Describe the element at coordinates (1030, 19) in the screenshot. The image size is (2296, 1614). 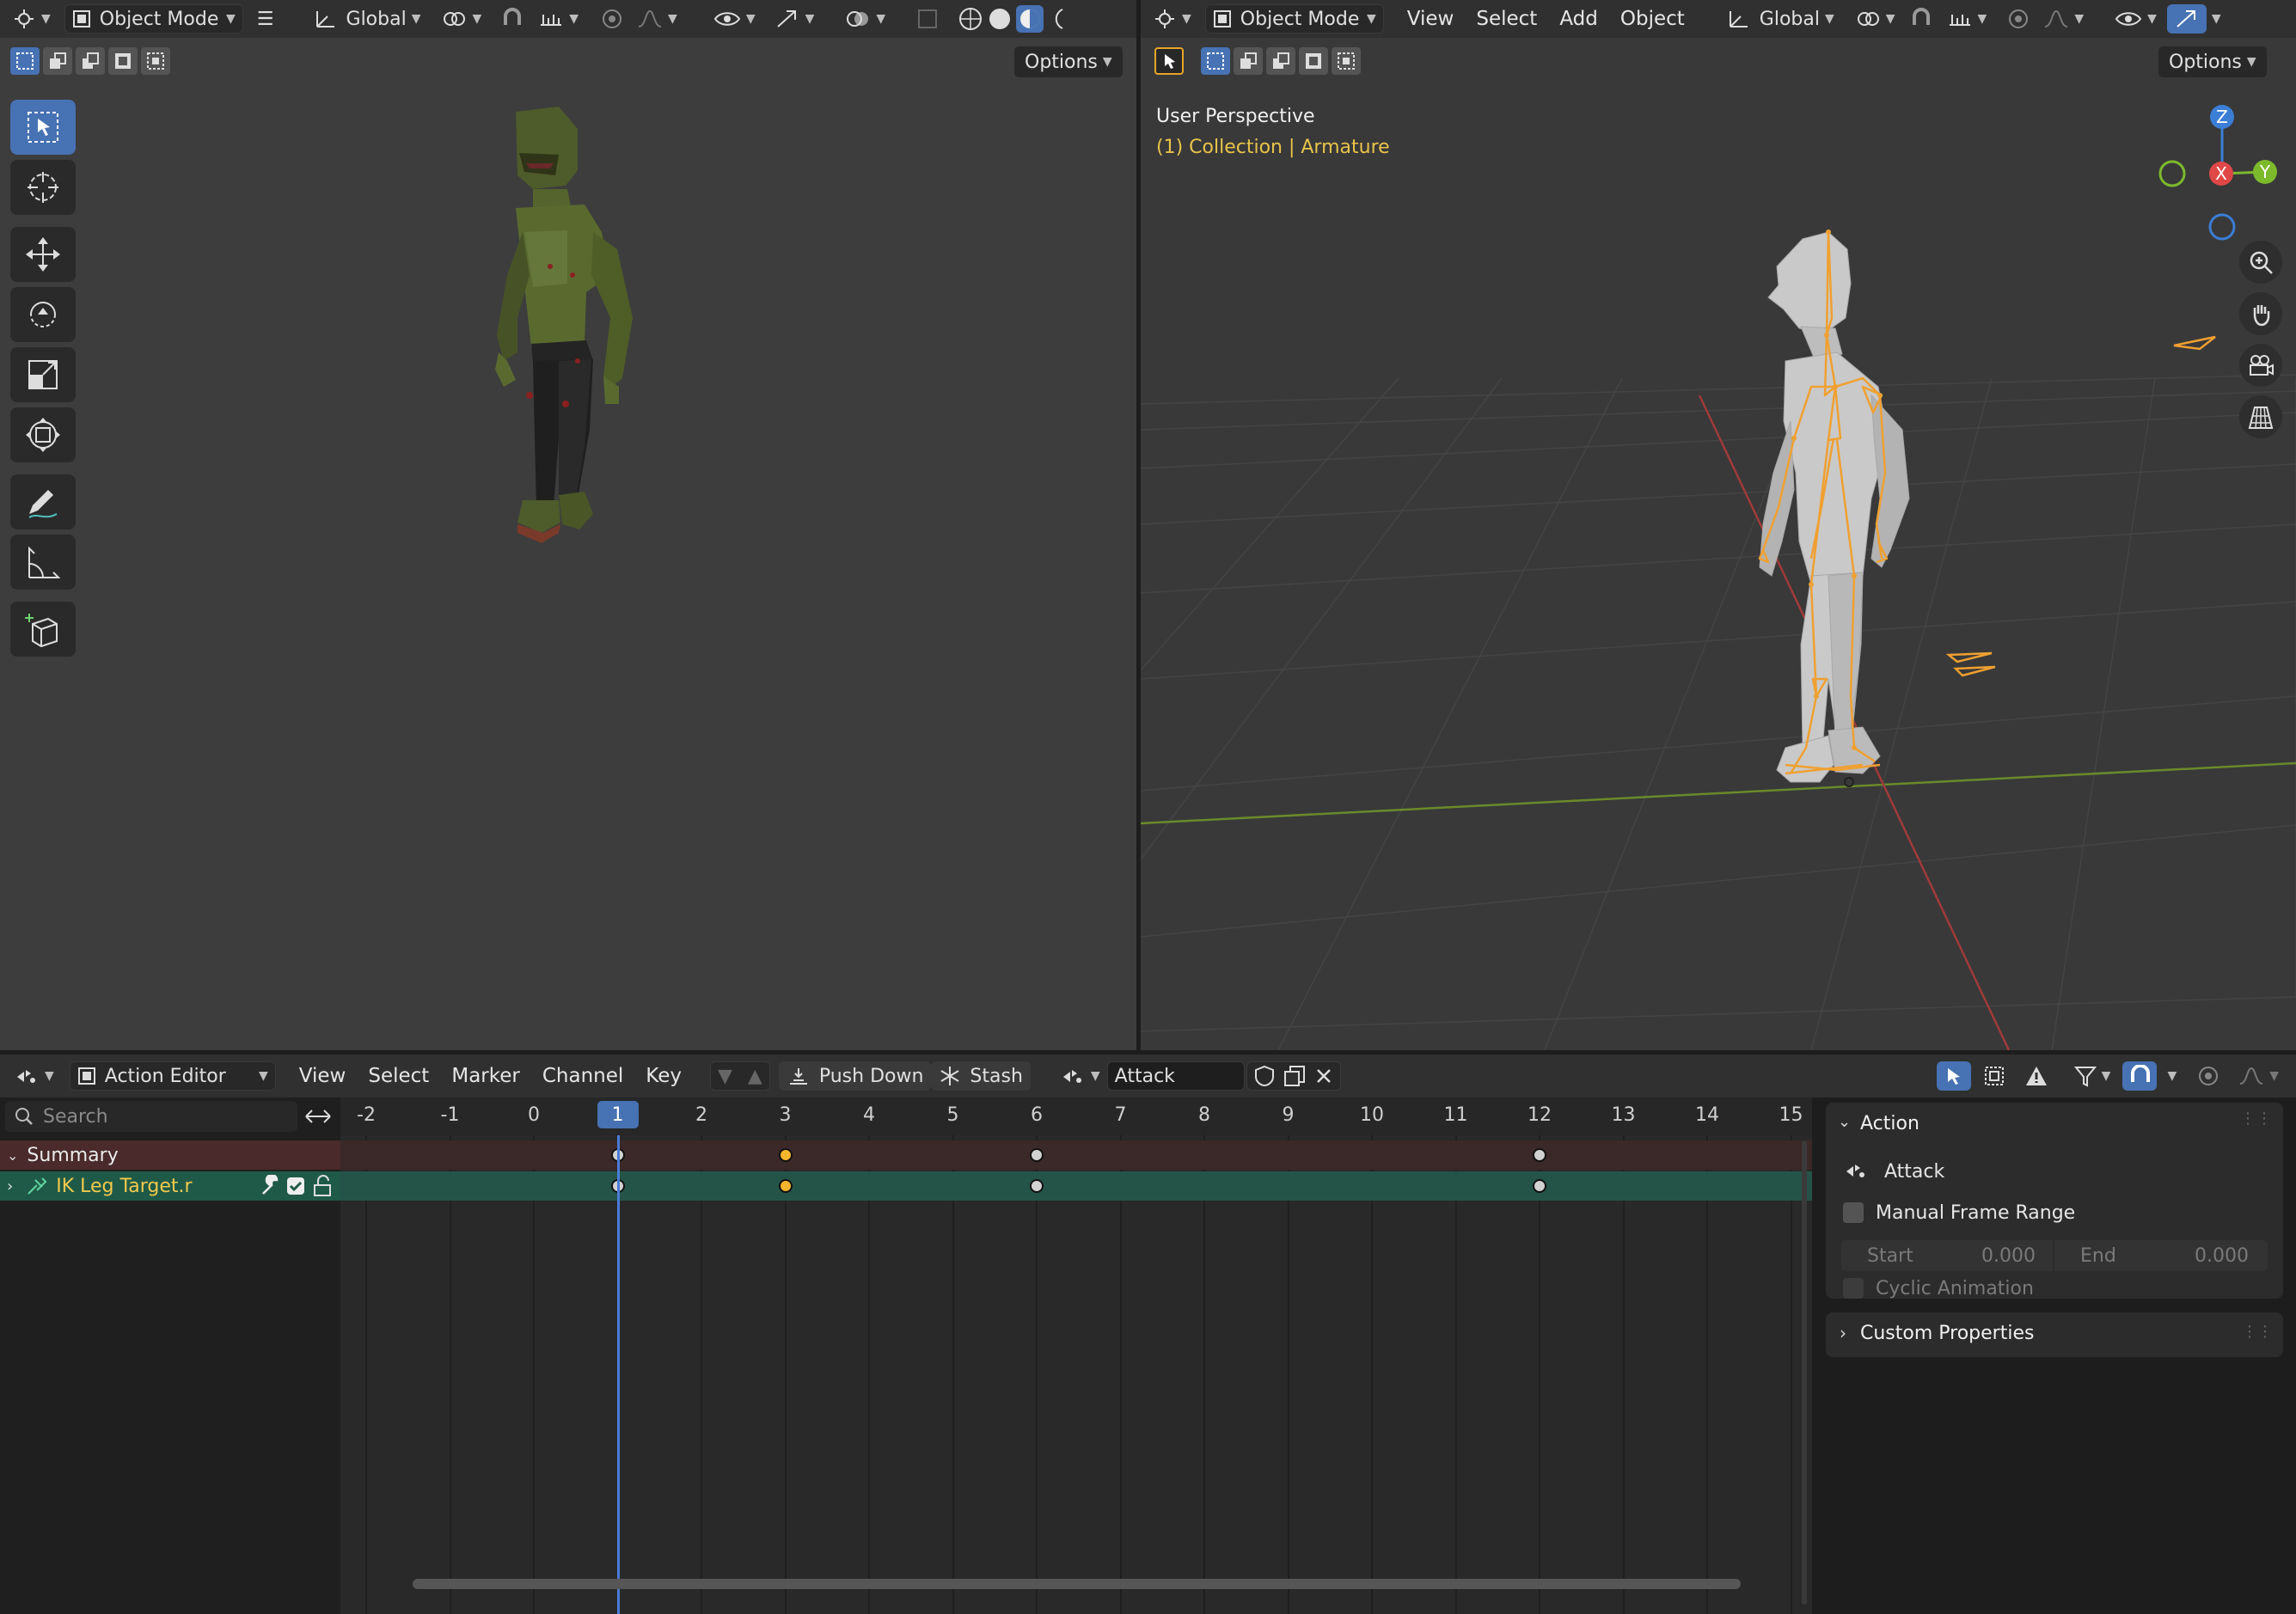
I see `material-shading-icon` at that location.